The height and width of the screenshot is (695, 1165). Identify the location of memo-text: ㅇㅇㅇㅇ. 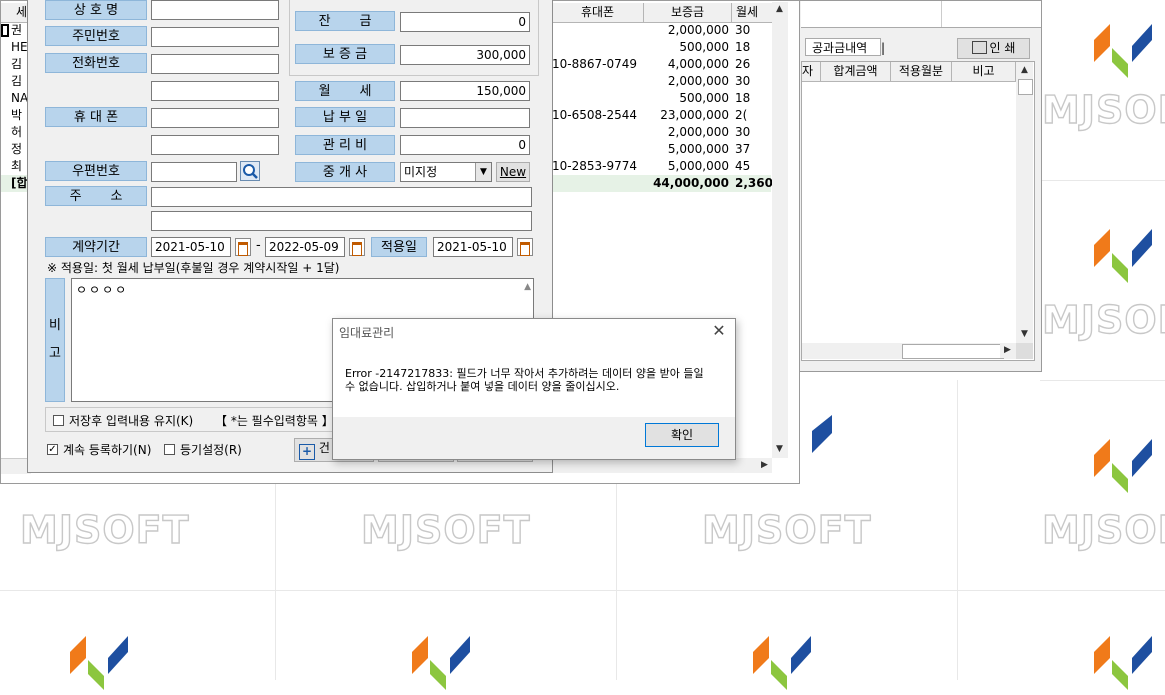
(102, 290).